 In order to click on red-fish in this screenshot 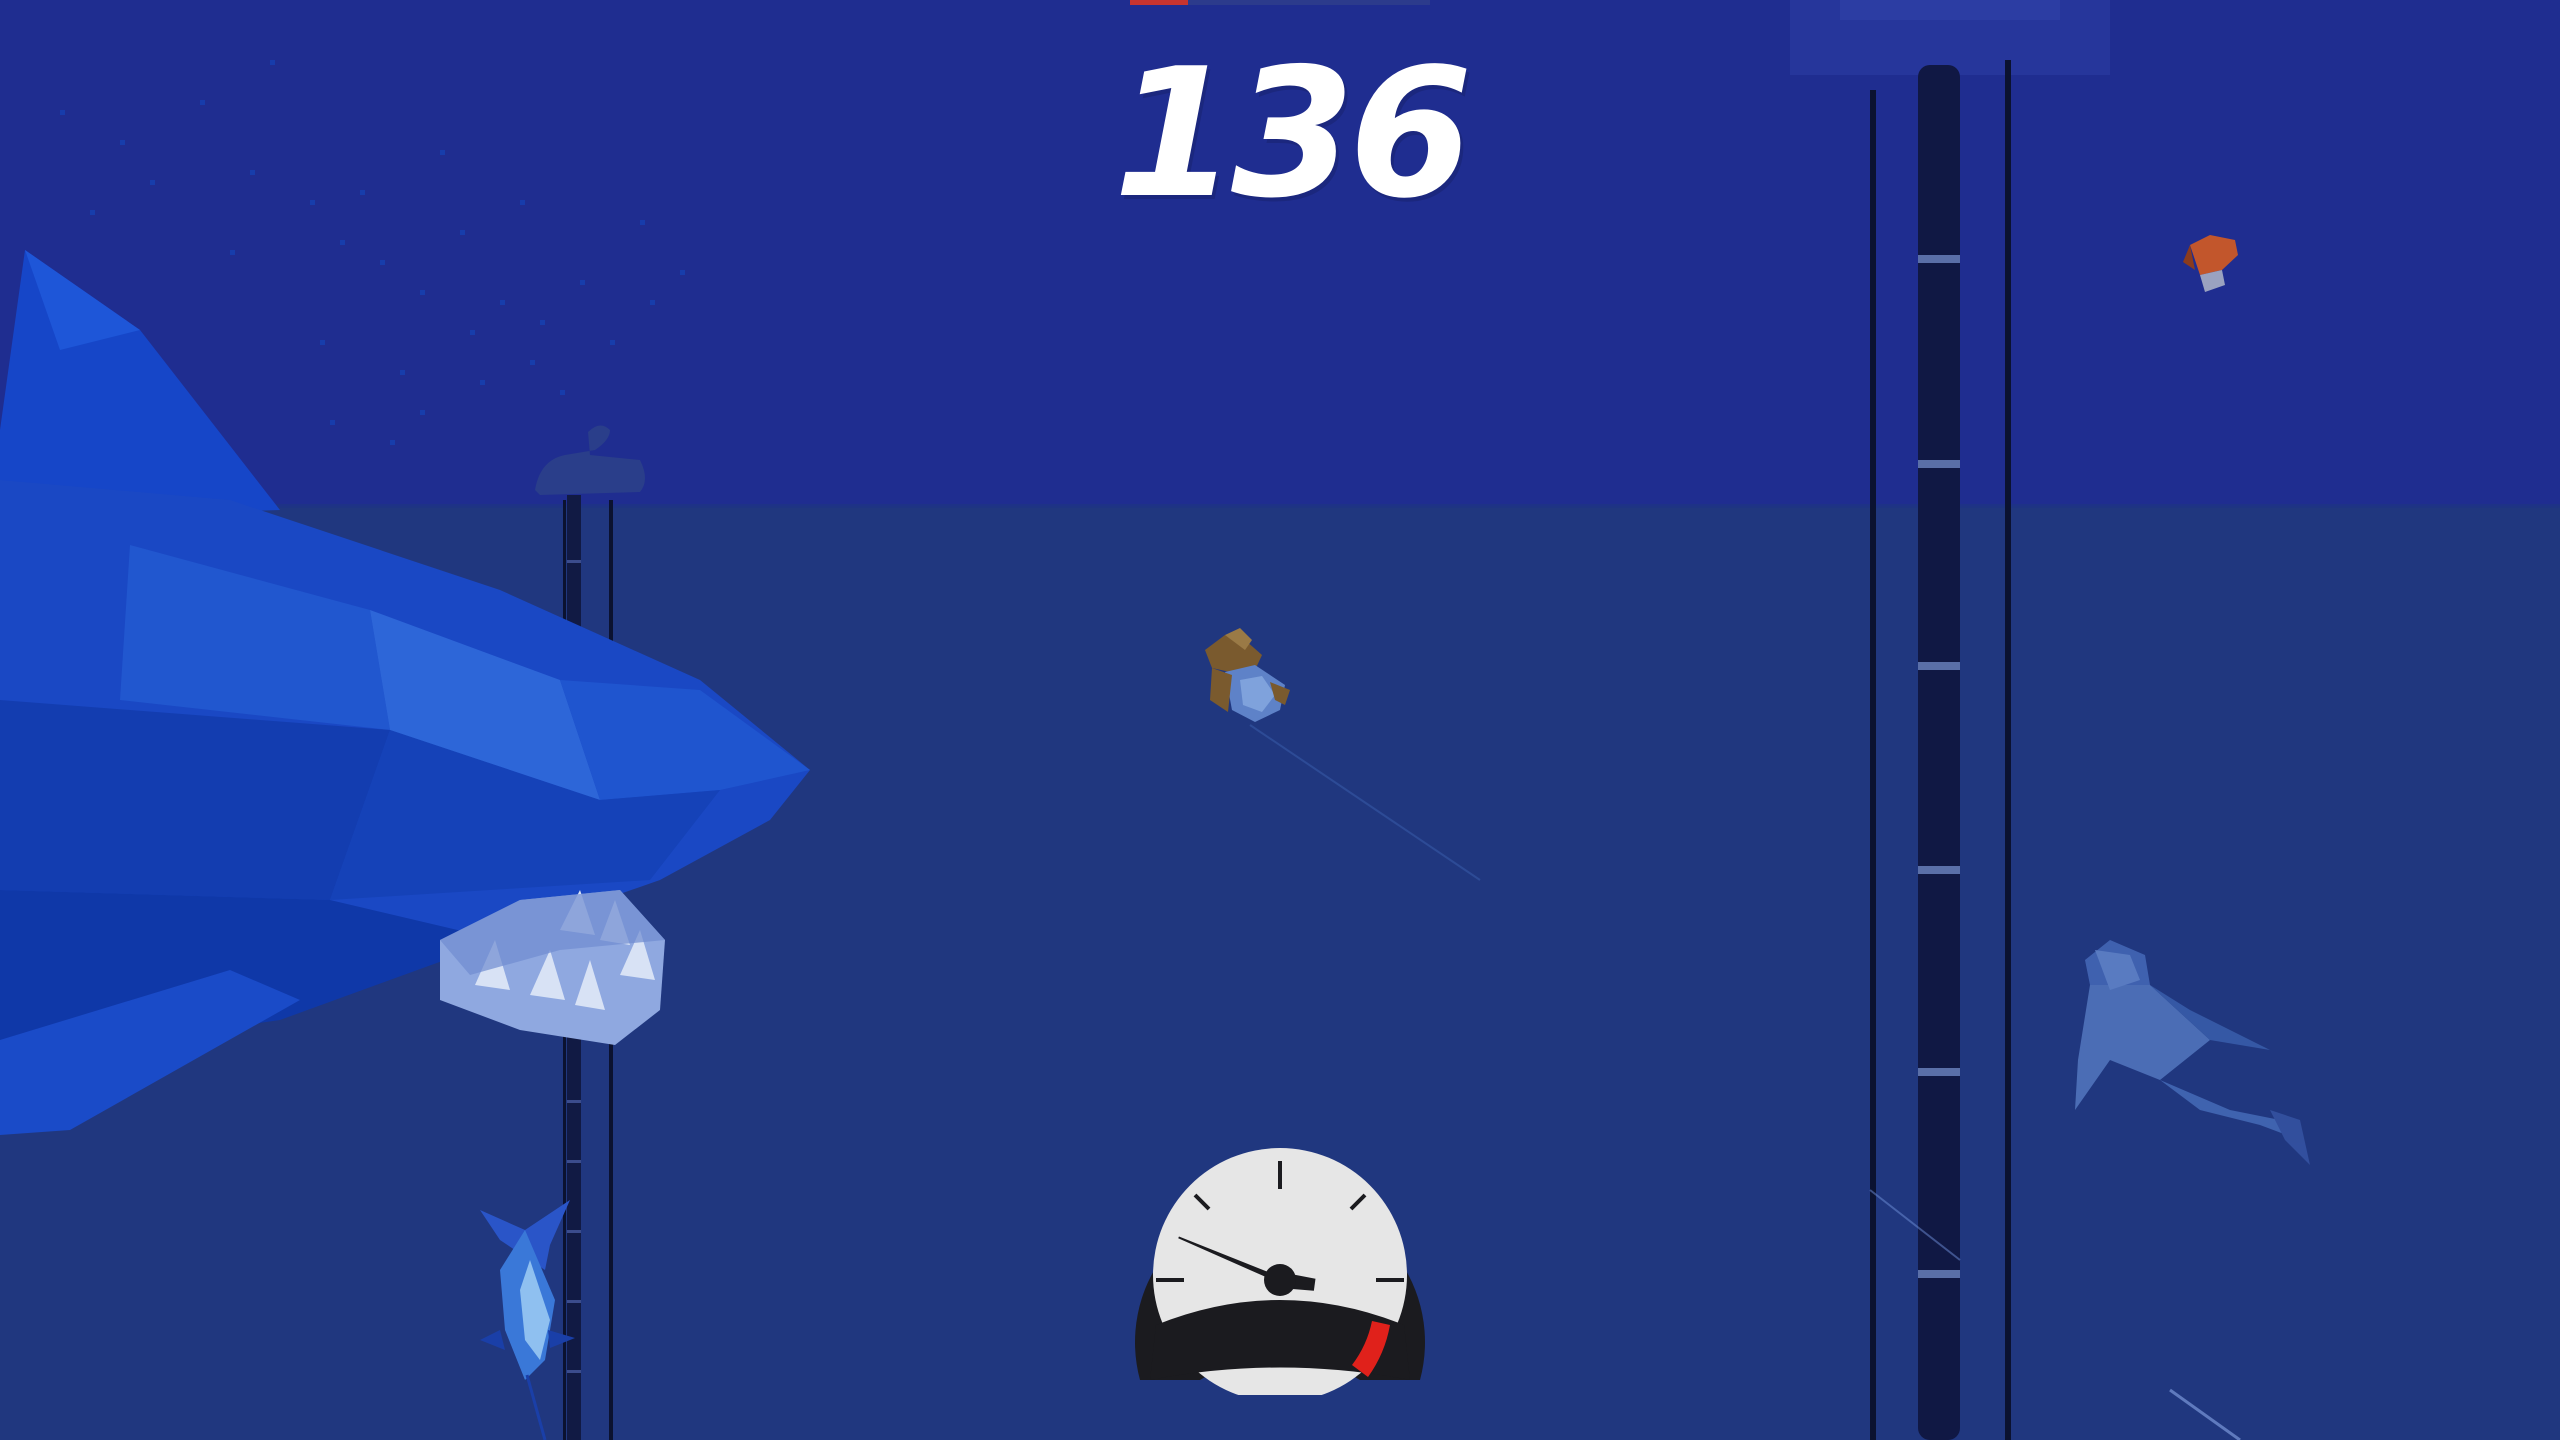, I will do `click(2210, 263)`.